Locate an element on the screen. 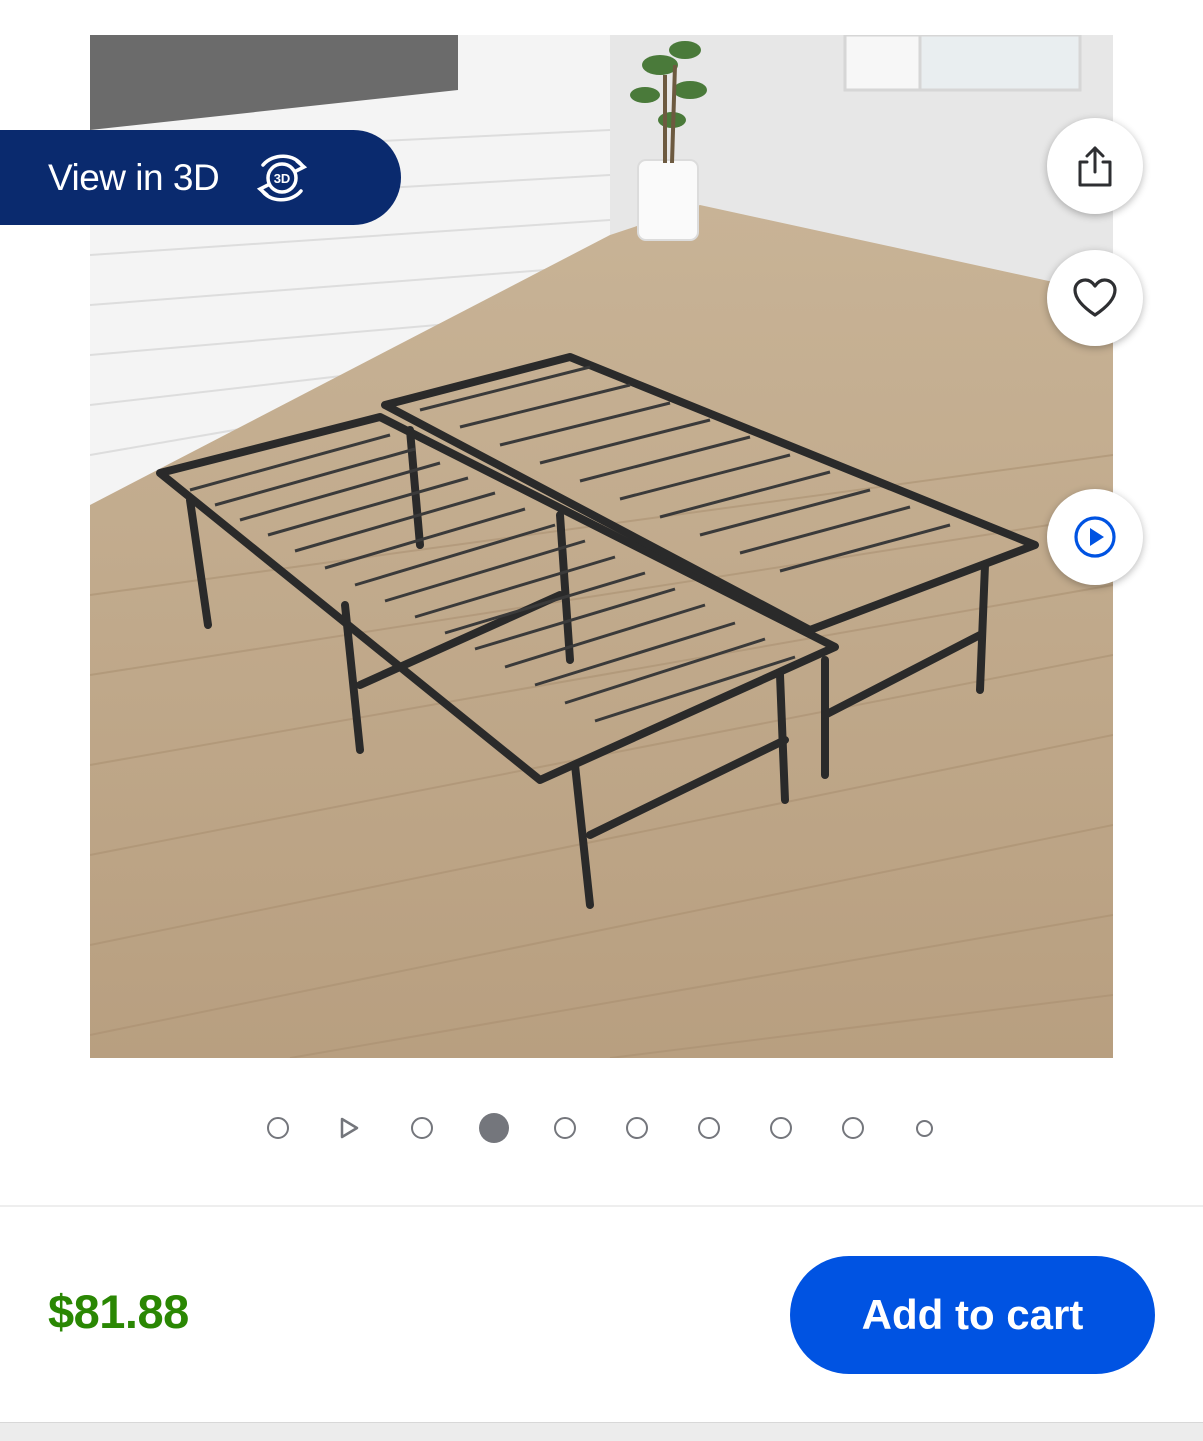 The image size is (1203, 1441). view-in-3d-label: View in 3D is located at coordinates (134, 177).